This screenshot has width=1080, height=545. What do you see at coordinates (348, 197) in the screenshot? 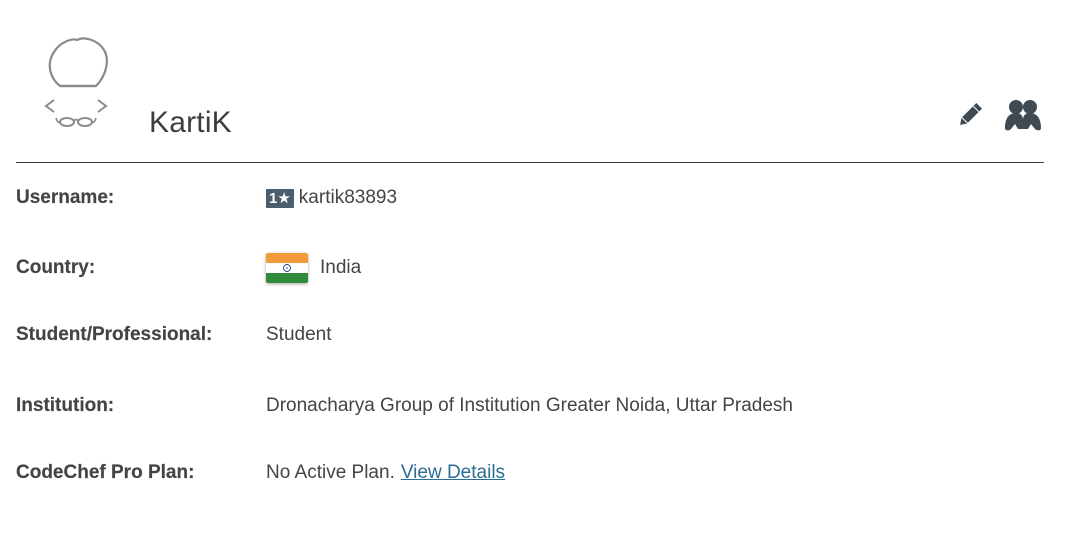
I see `username-value: kartik83893` at bounding box center [348, 197].